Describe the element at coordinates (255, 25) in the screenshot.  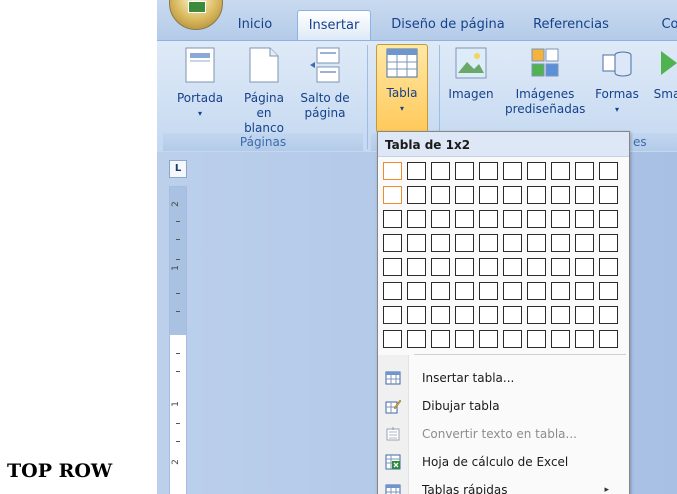
I see `tab-inicio: Inicio` at that location.